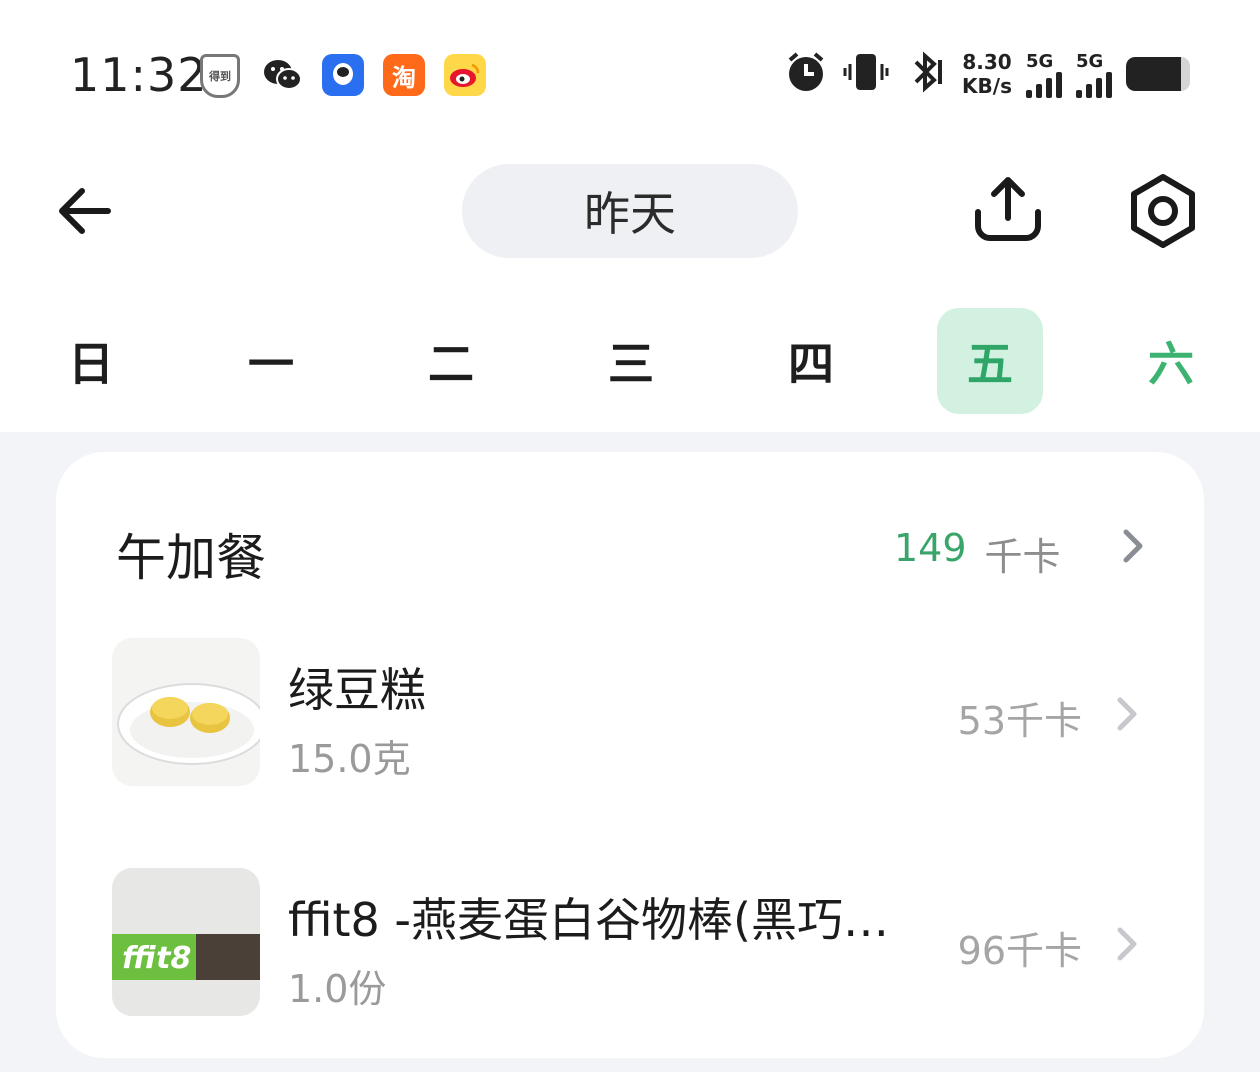 This screenshot has width=1260, height=1072. I want to click on sim1-signal: 5G, so click(1044, 74).